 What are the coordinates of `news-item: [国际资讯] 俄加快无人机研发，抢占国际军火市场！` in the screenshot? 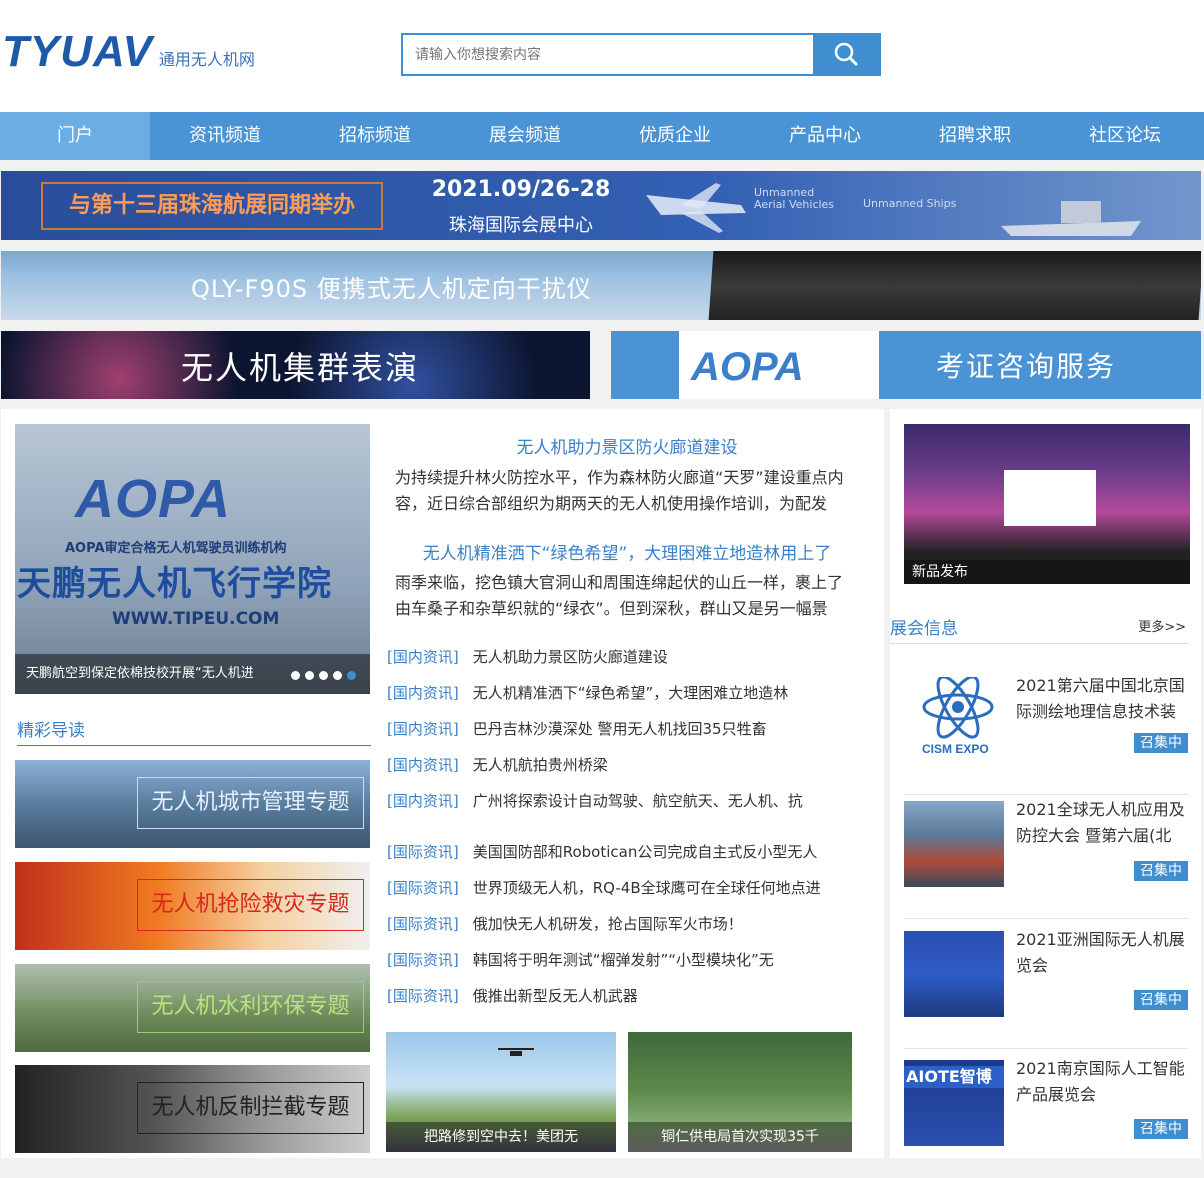 It's located at (622, 924).